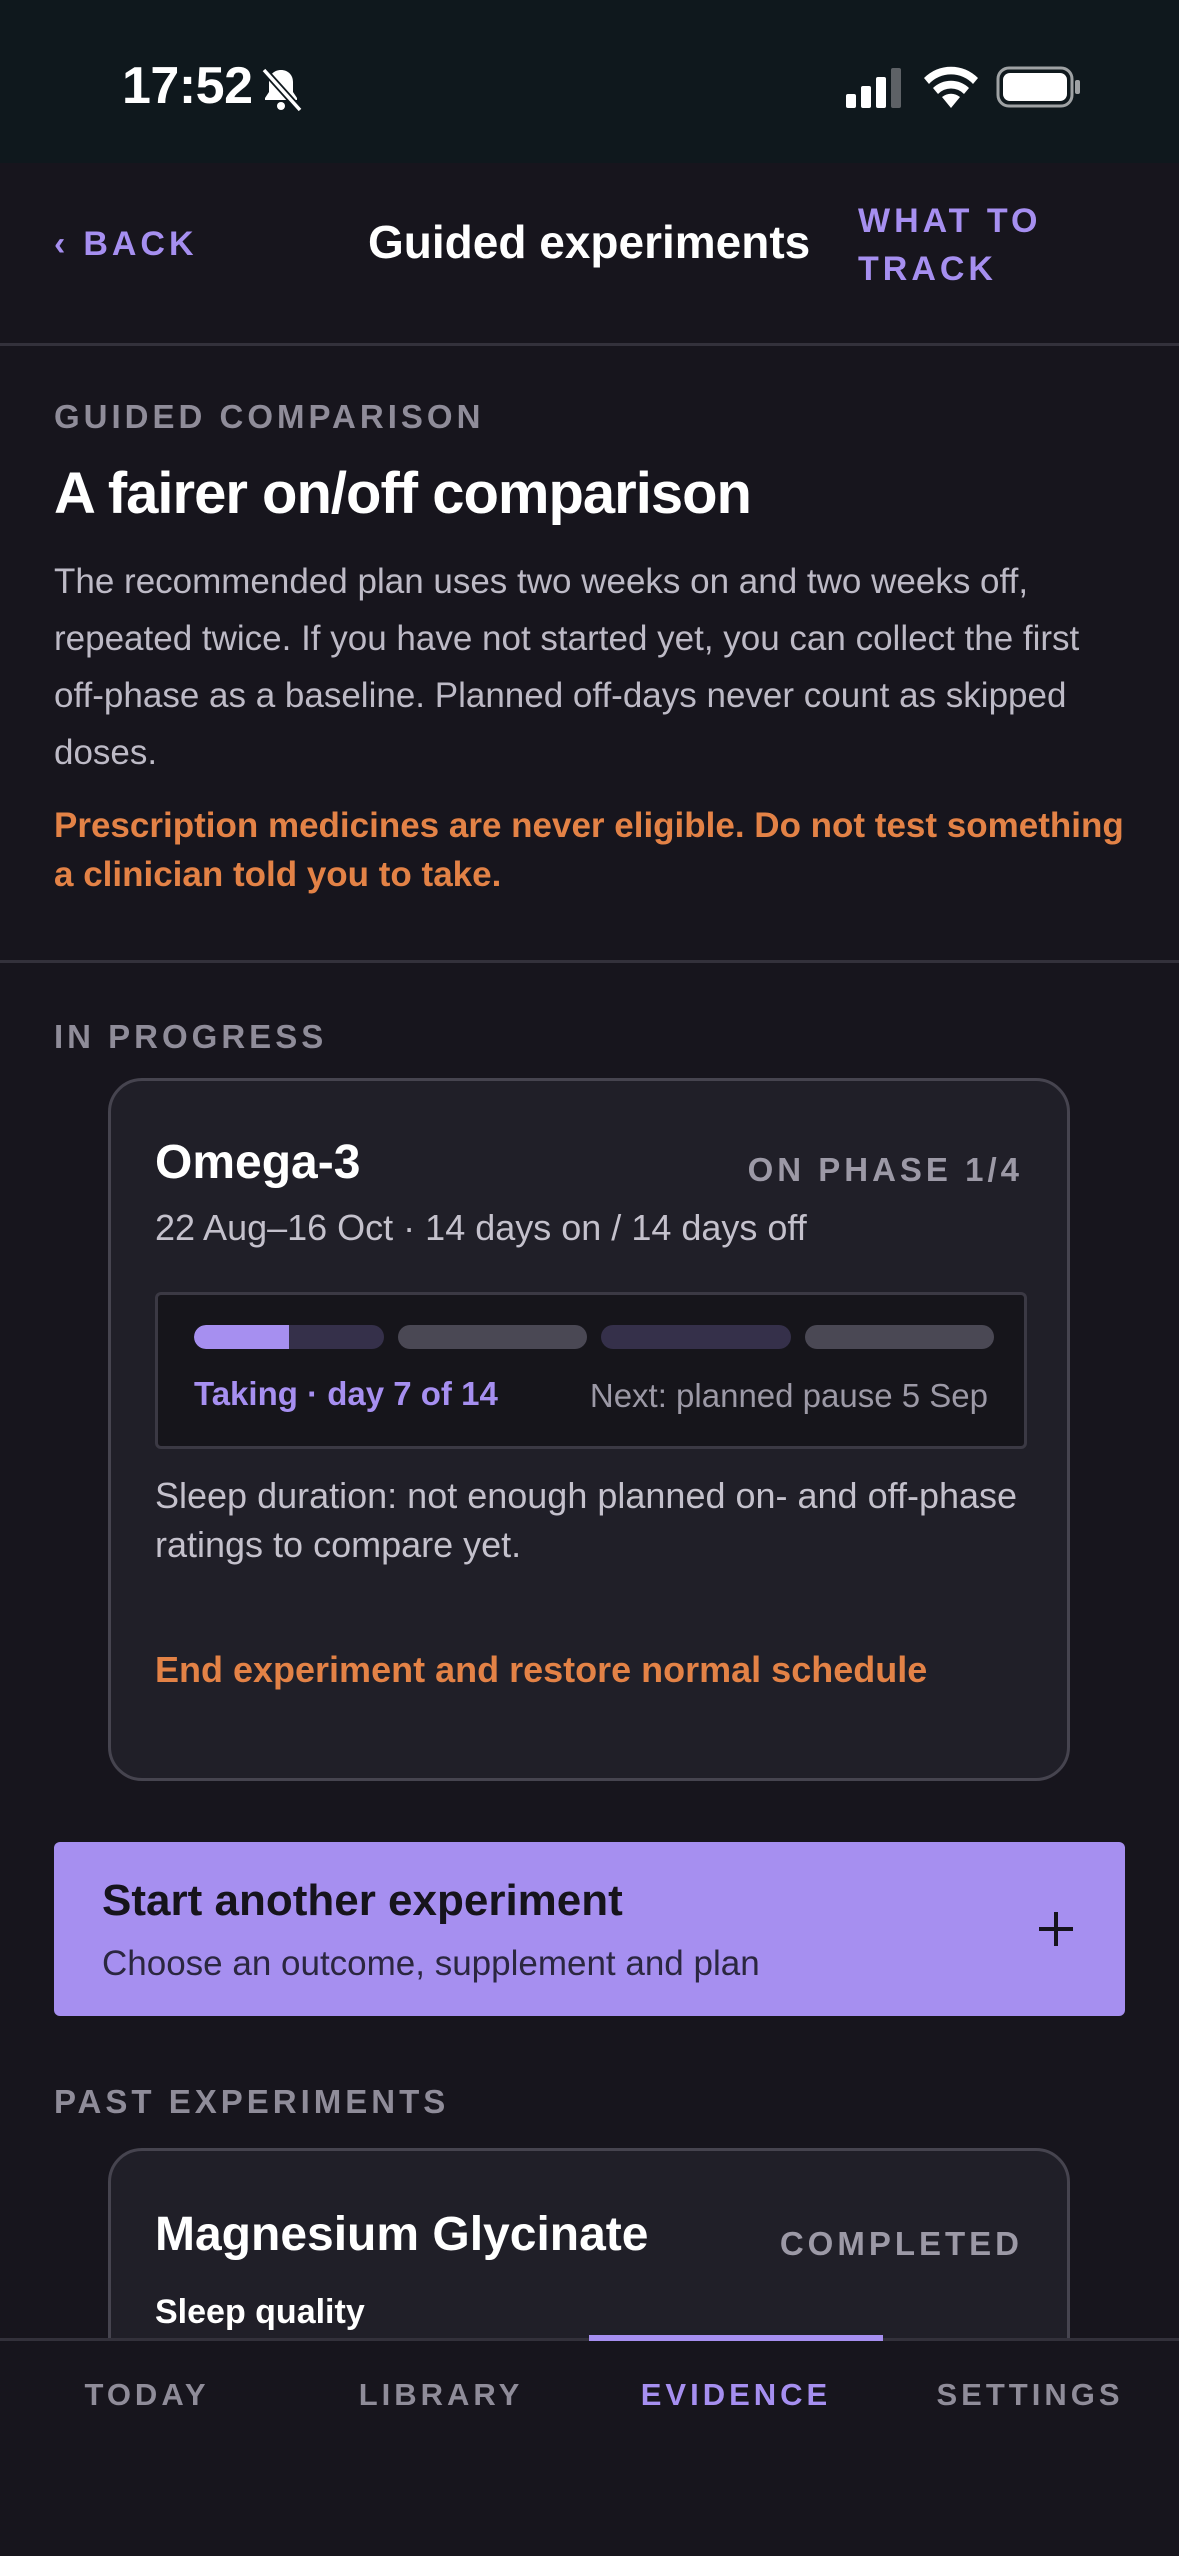  I want to click on page-title: Guided experiments, so click(589, 242).